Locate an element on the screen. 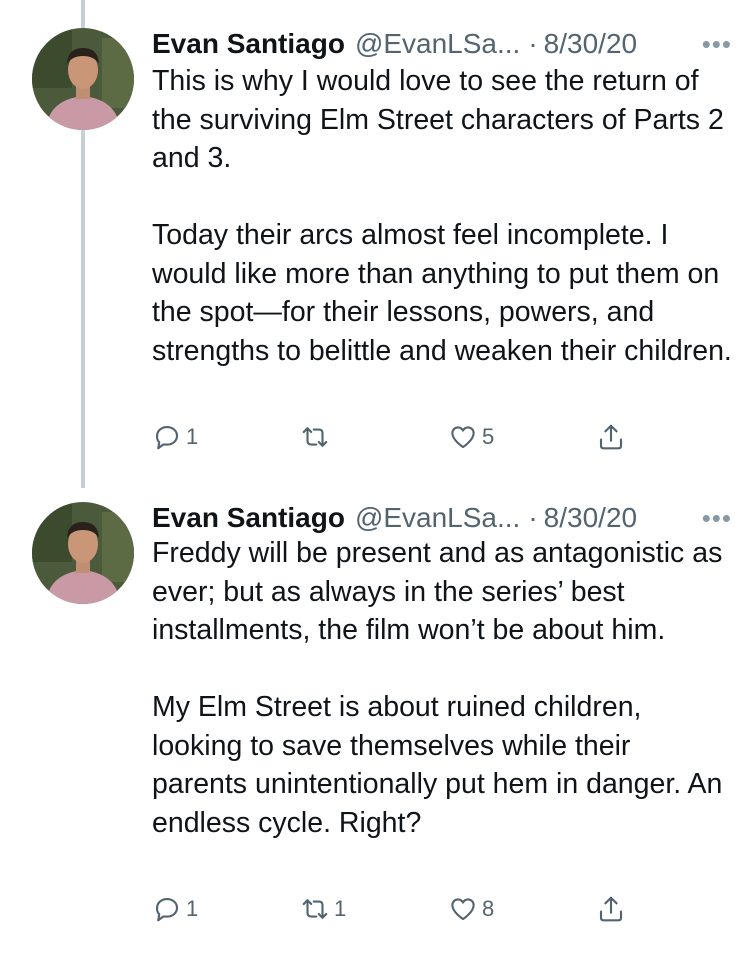  like-button: 8 is located at coordinates (471, 909).